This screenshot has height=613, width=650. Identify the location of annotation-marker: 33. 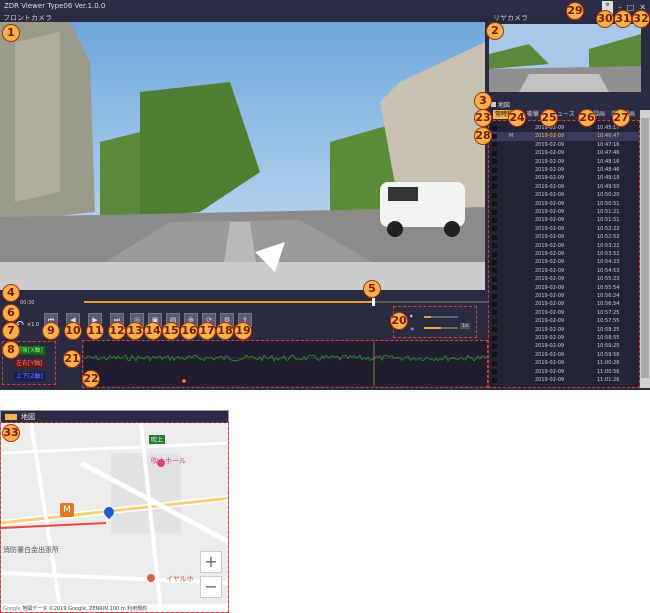
(11, 433).